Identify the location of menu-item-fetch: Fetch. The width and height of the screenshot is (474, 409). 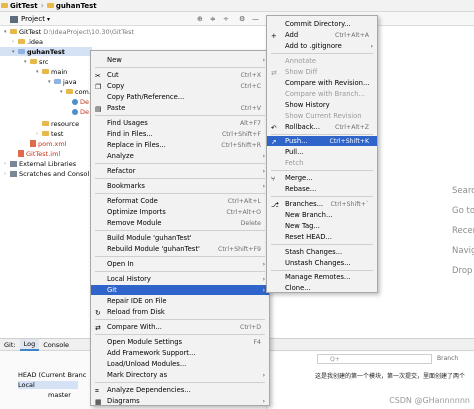
(322, 163).